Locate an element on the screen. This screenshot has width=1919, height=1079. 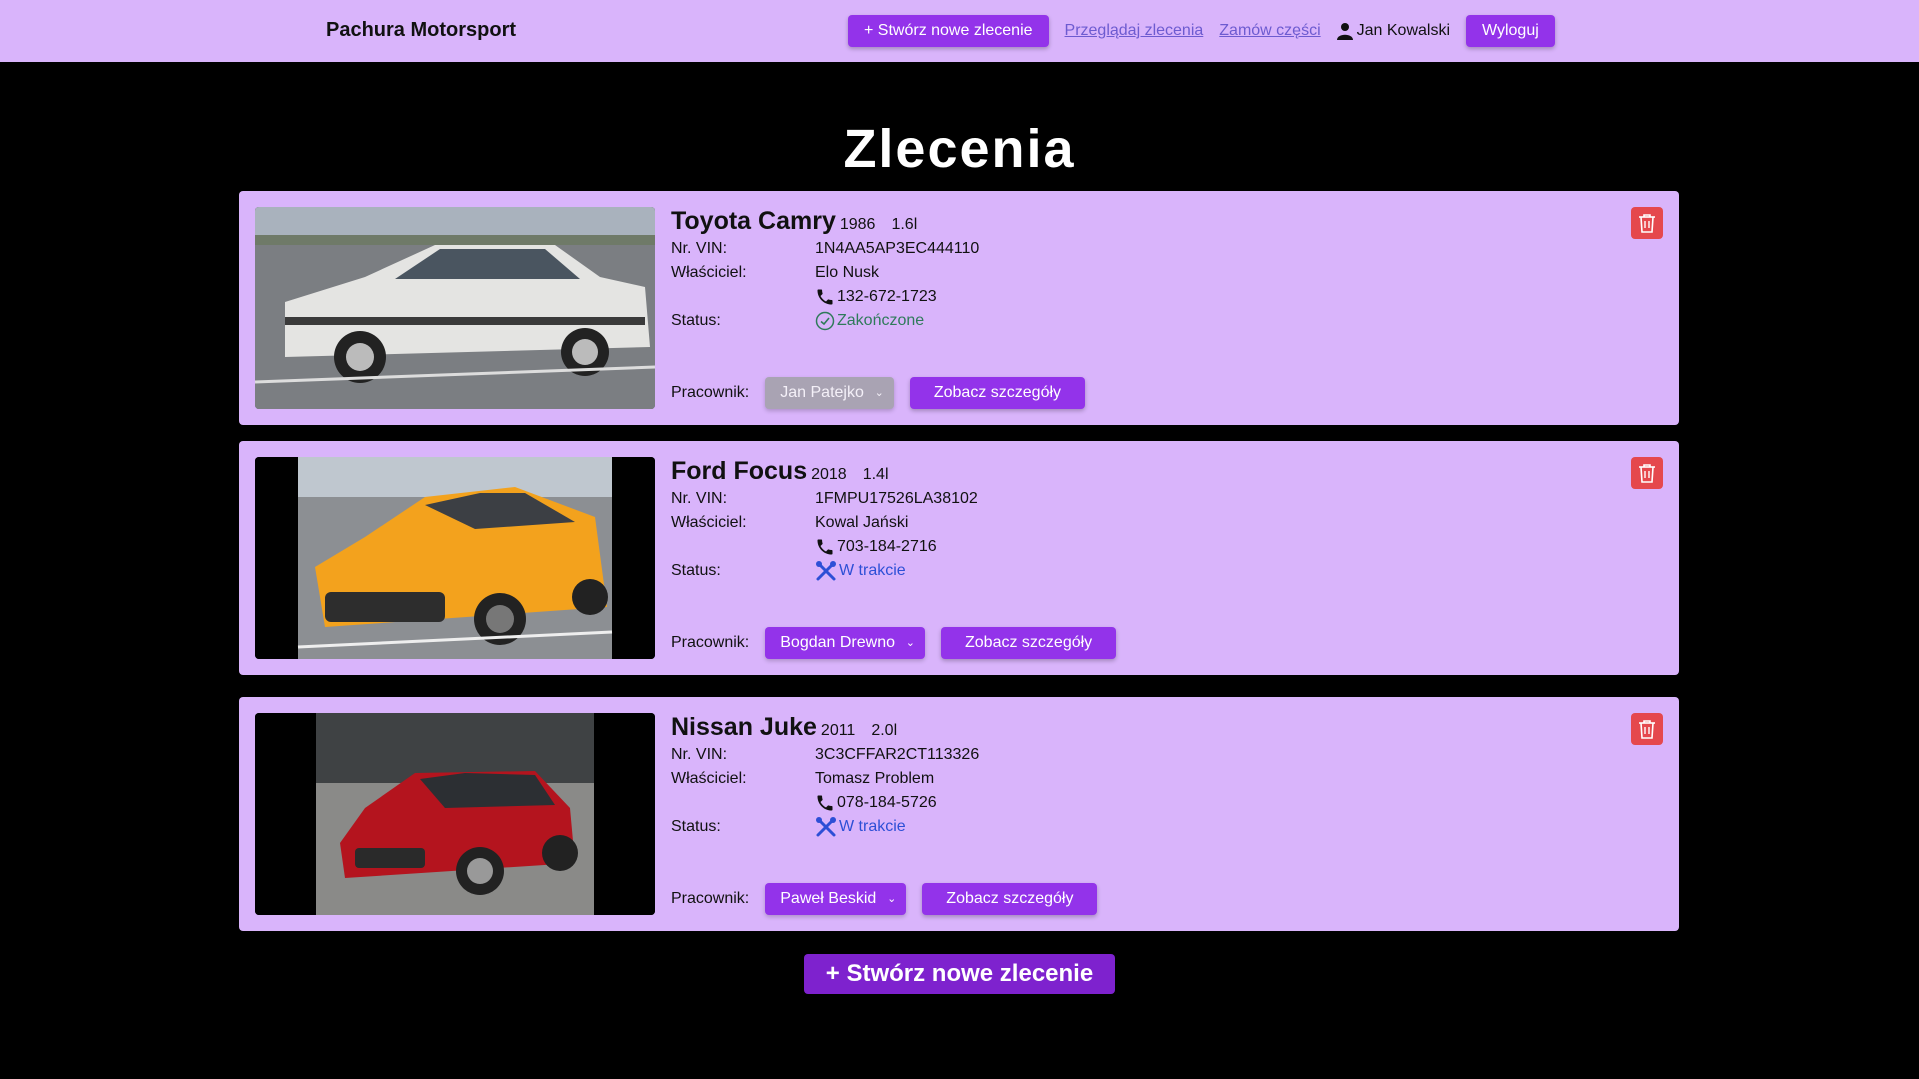
browse-orders-link: Przeglądaj zlecenia is located at coordinates (1134, 31).